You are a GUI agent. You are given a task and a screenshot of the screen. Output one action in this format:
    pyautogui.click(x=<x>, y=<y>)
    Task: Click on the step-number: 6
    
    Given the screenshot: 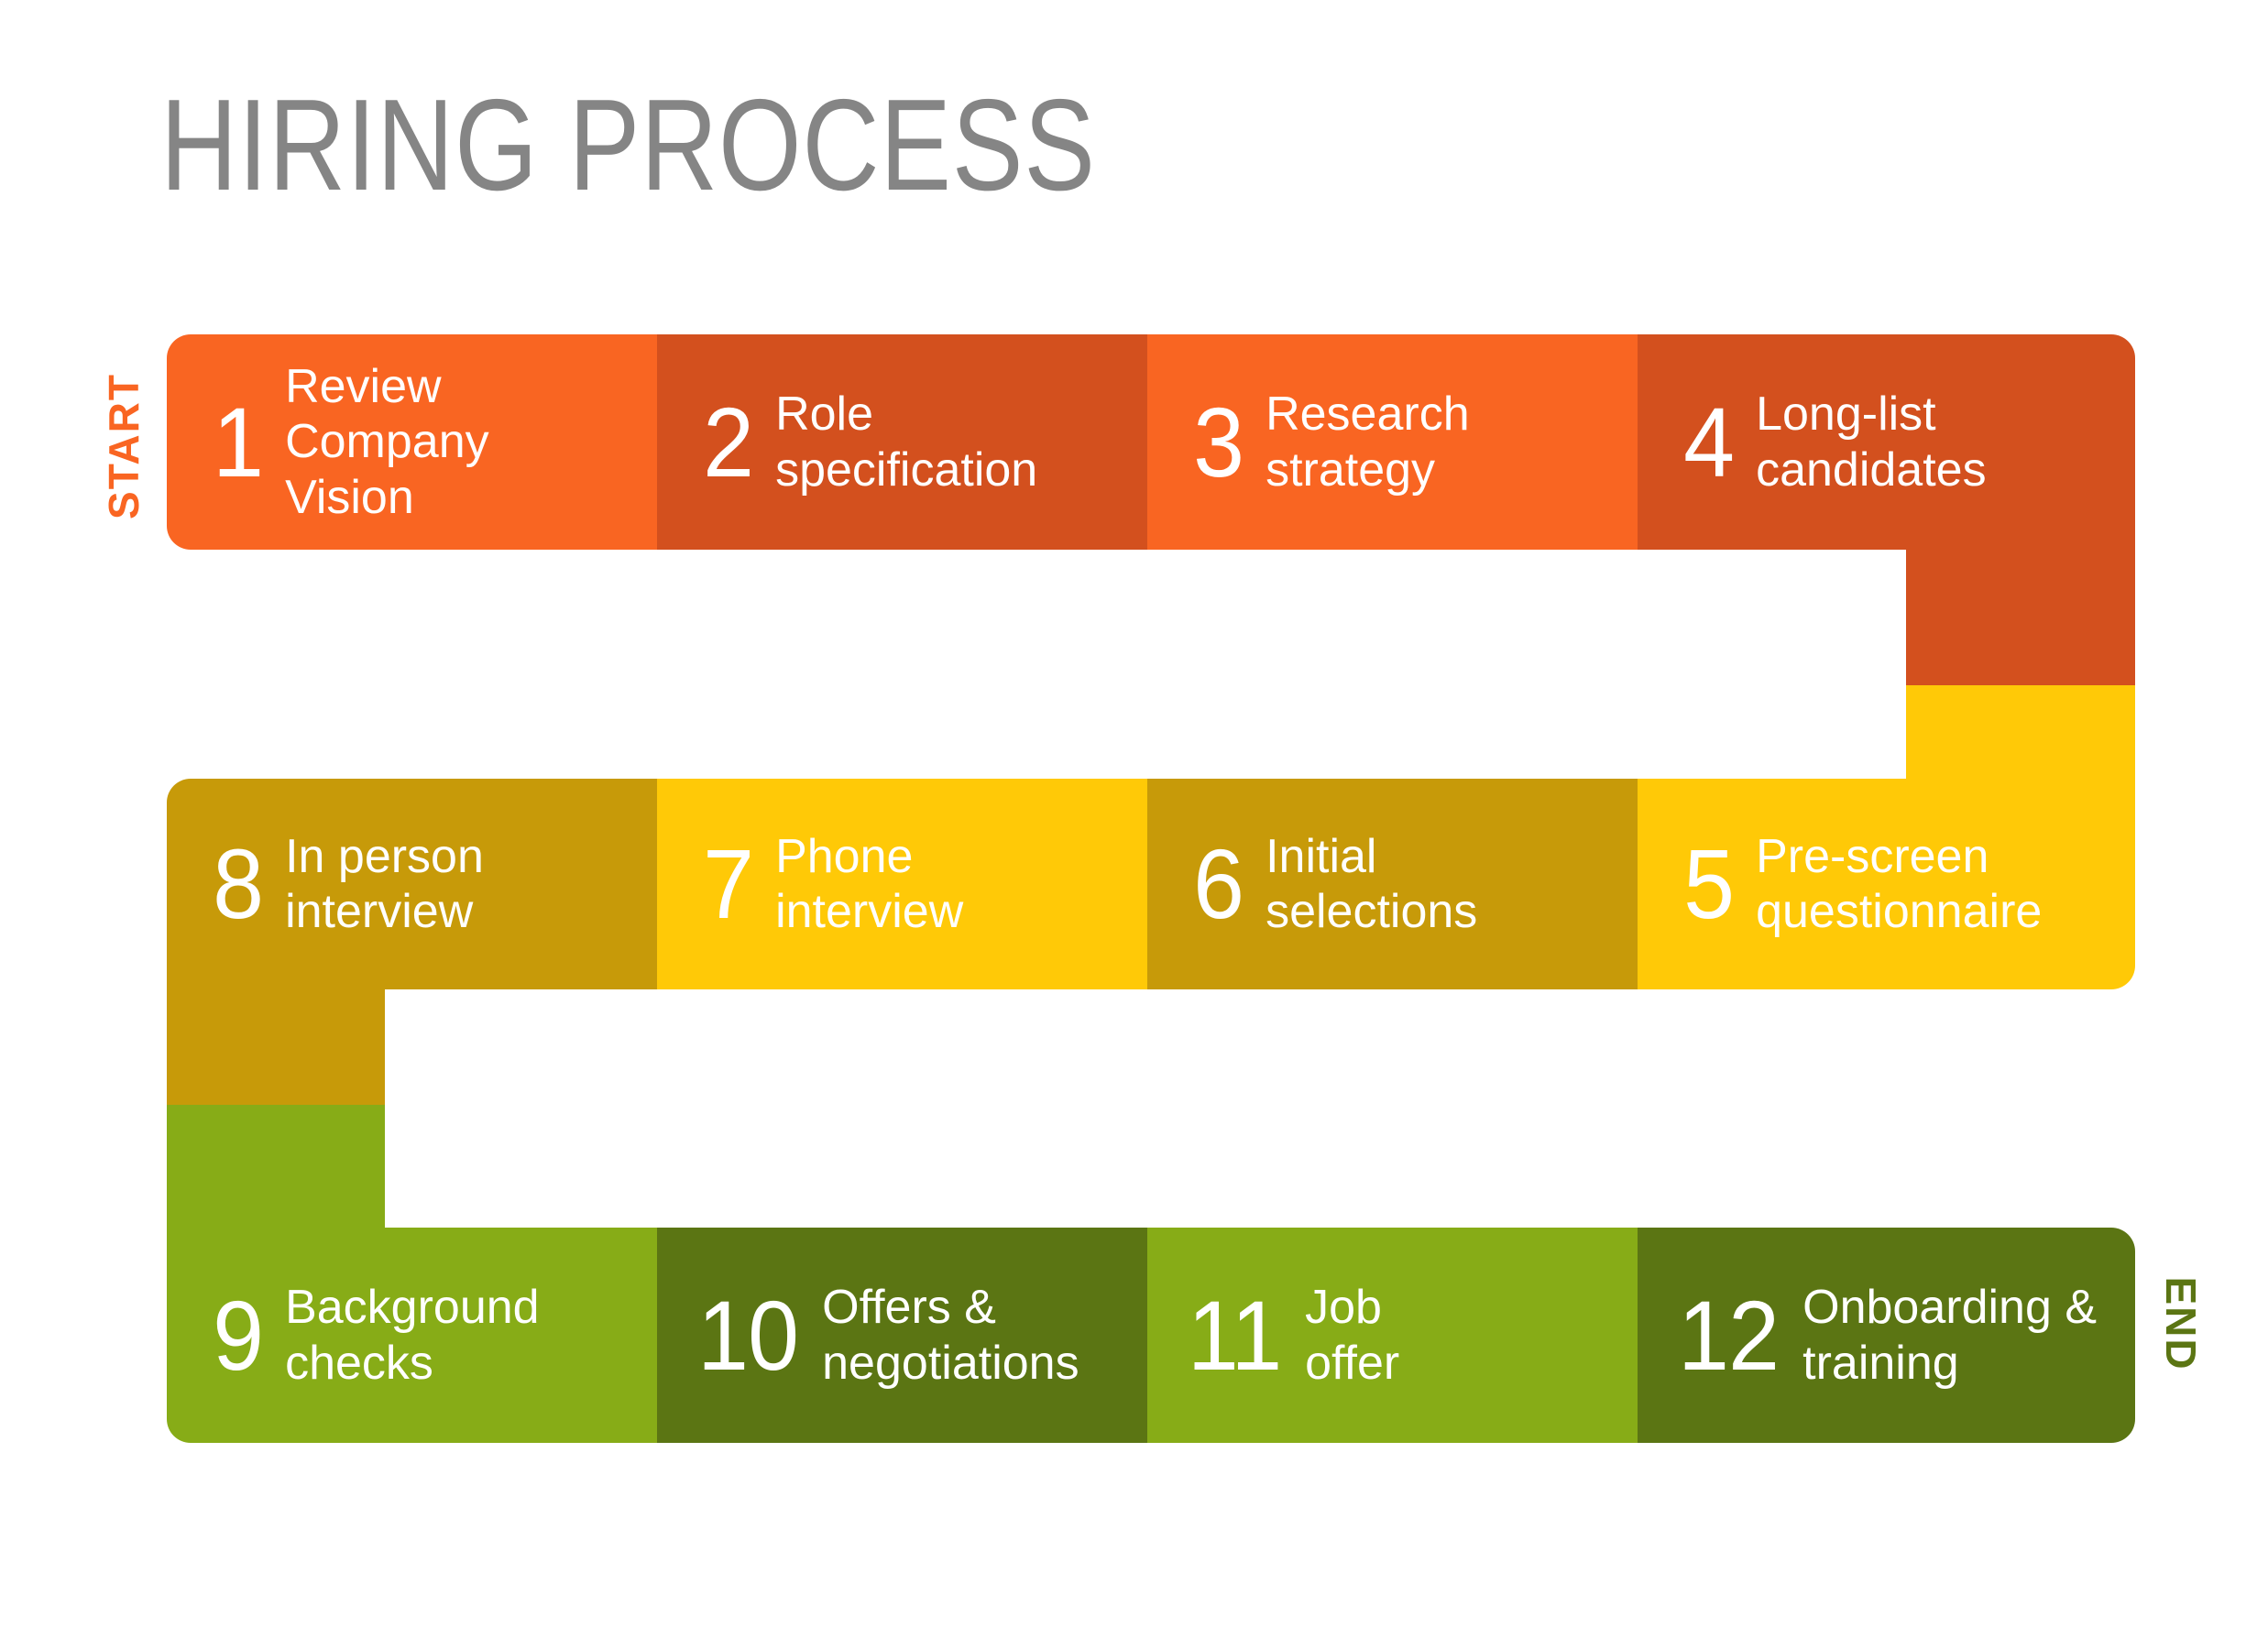 What is the action you would take?
    pyautogui.click(x=1218, y=884)
    